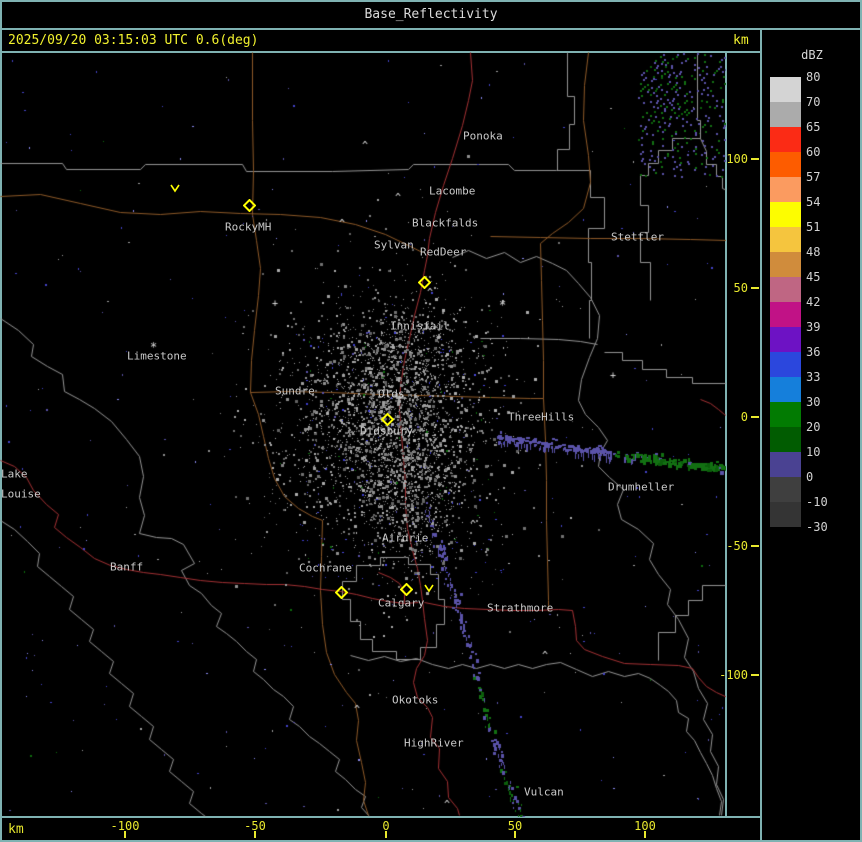  What do you see at coordinates (813, 302) in the screenshot?
I see `legend-value-label: 42` at bounding box center [813, 302].